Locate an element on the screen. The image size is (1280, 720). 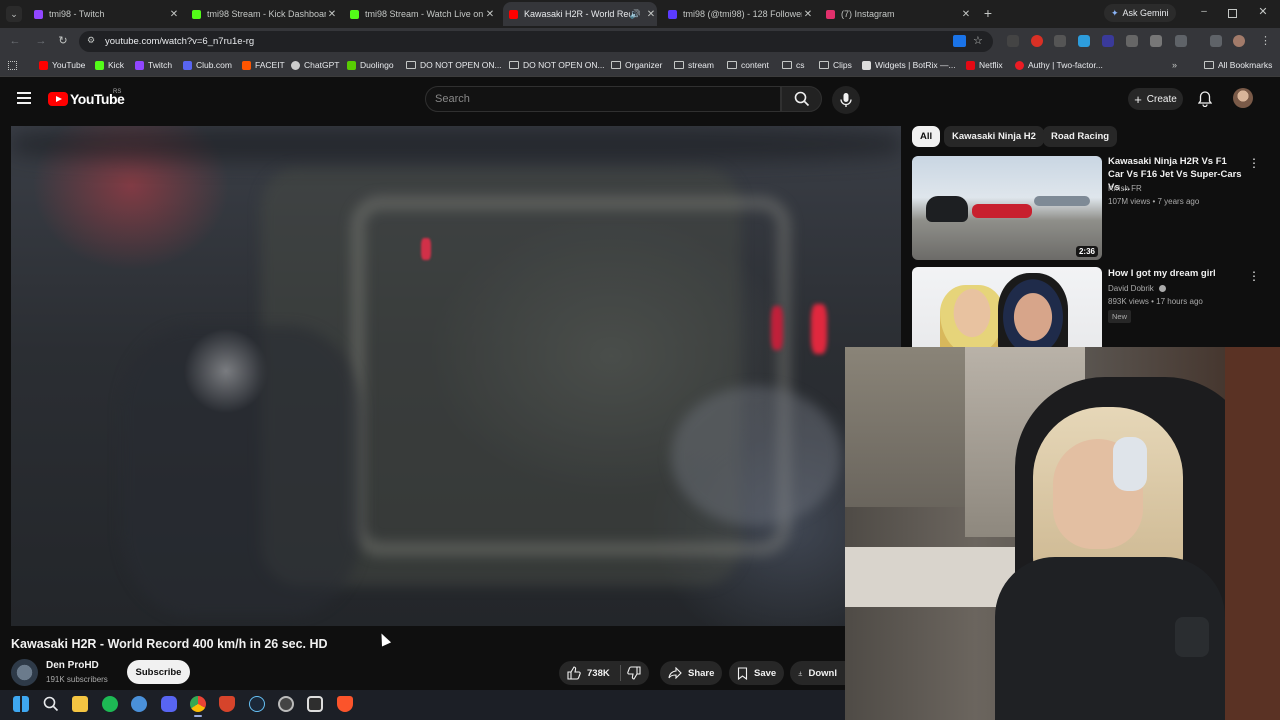
back-button: ← is located at coordinates (15, 41).